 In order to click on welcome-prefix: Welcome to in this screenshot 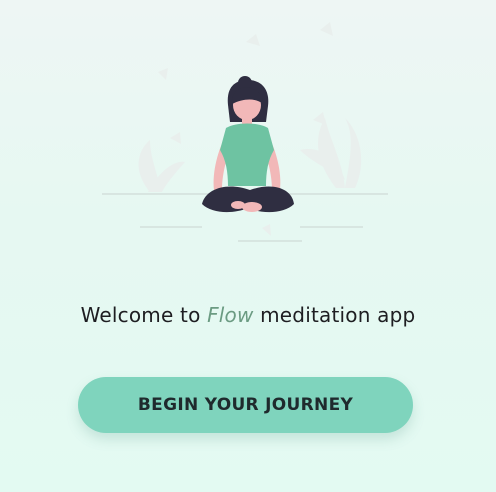, I will do `click(144, 315)`.